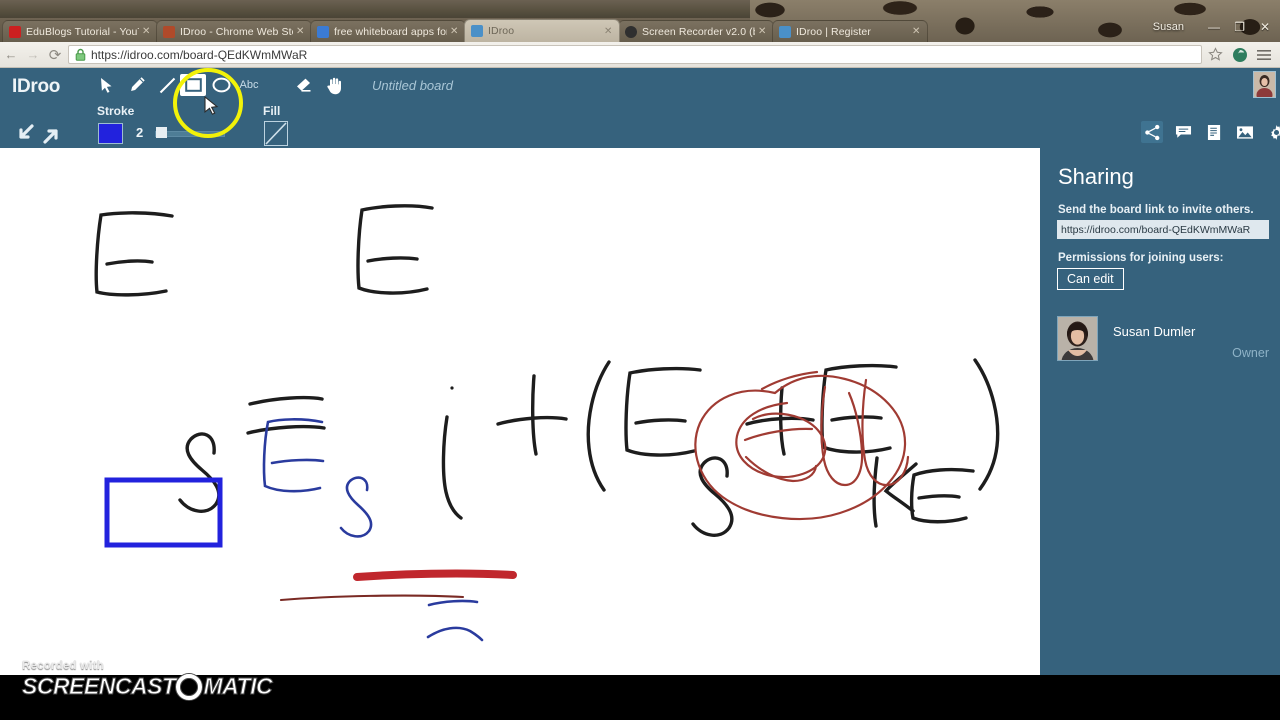 The image size is (1280, 720). I want to click on fill-color-swatch, so click(276, 133).